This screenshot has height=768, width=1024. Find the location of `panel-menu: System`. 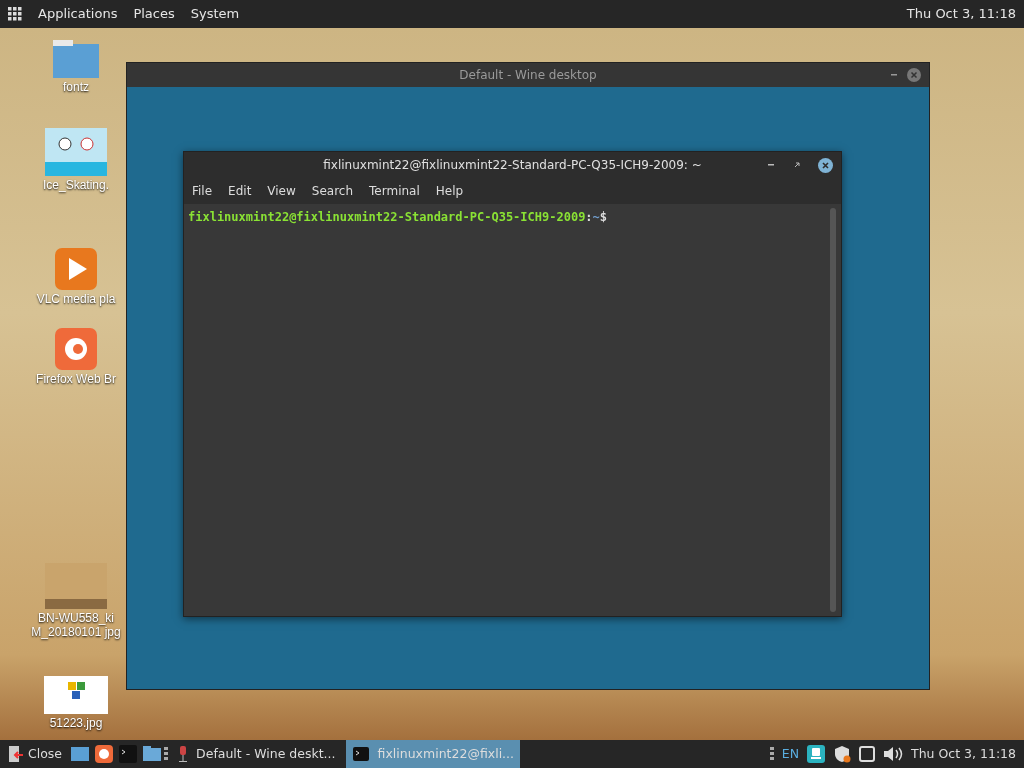

panel-menu: System is located at coordinates (215, 14).